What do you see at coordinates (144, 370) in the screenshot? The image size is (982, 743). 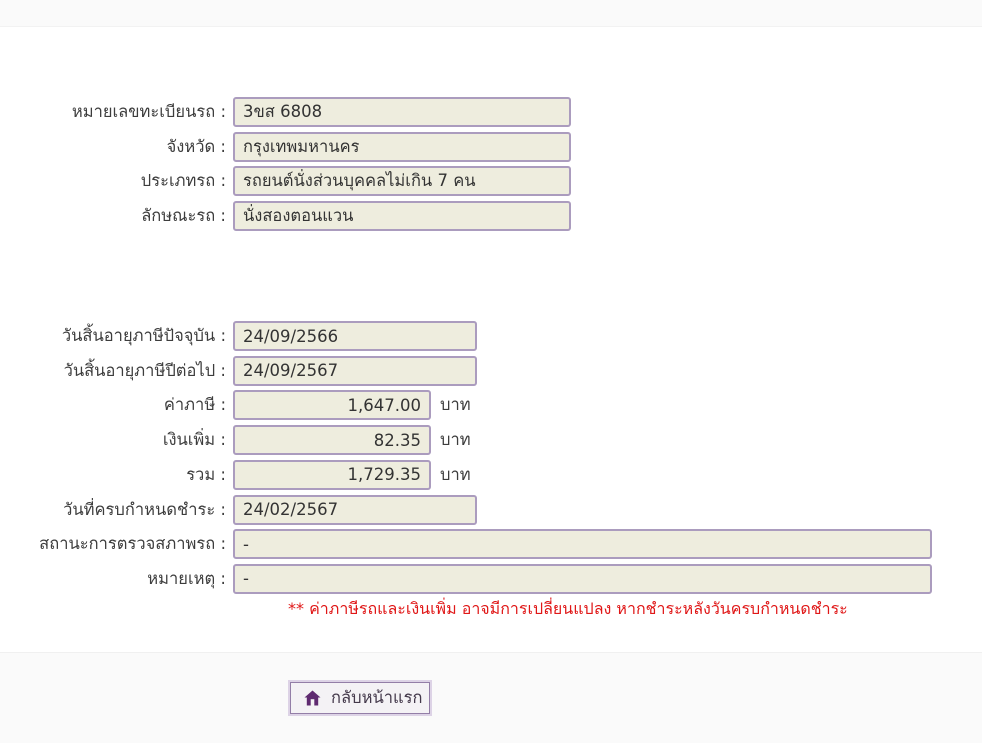 I see `tax-expiry-next-label: วันสิ้นอายุภาษีปีต่อไป :` at bounding box center [144, 370].